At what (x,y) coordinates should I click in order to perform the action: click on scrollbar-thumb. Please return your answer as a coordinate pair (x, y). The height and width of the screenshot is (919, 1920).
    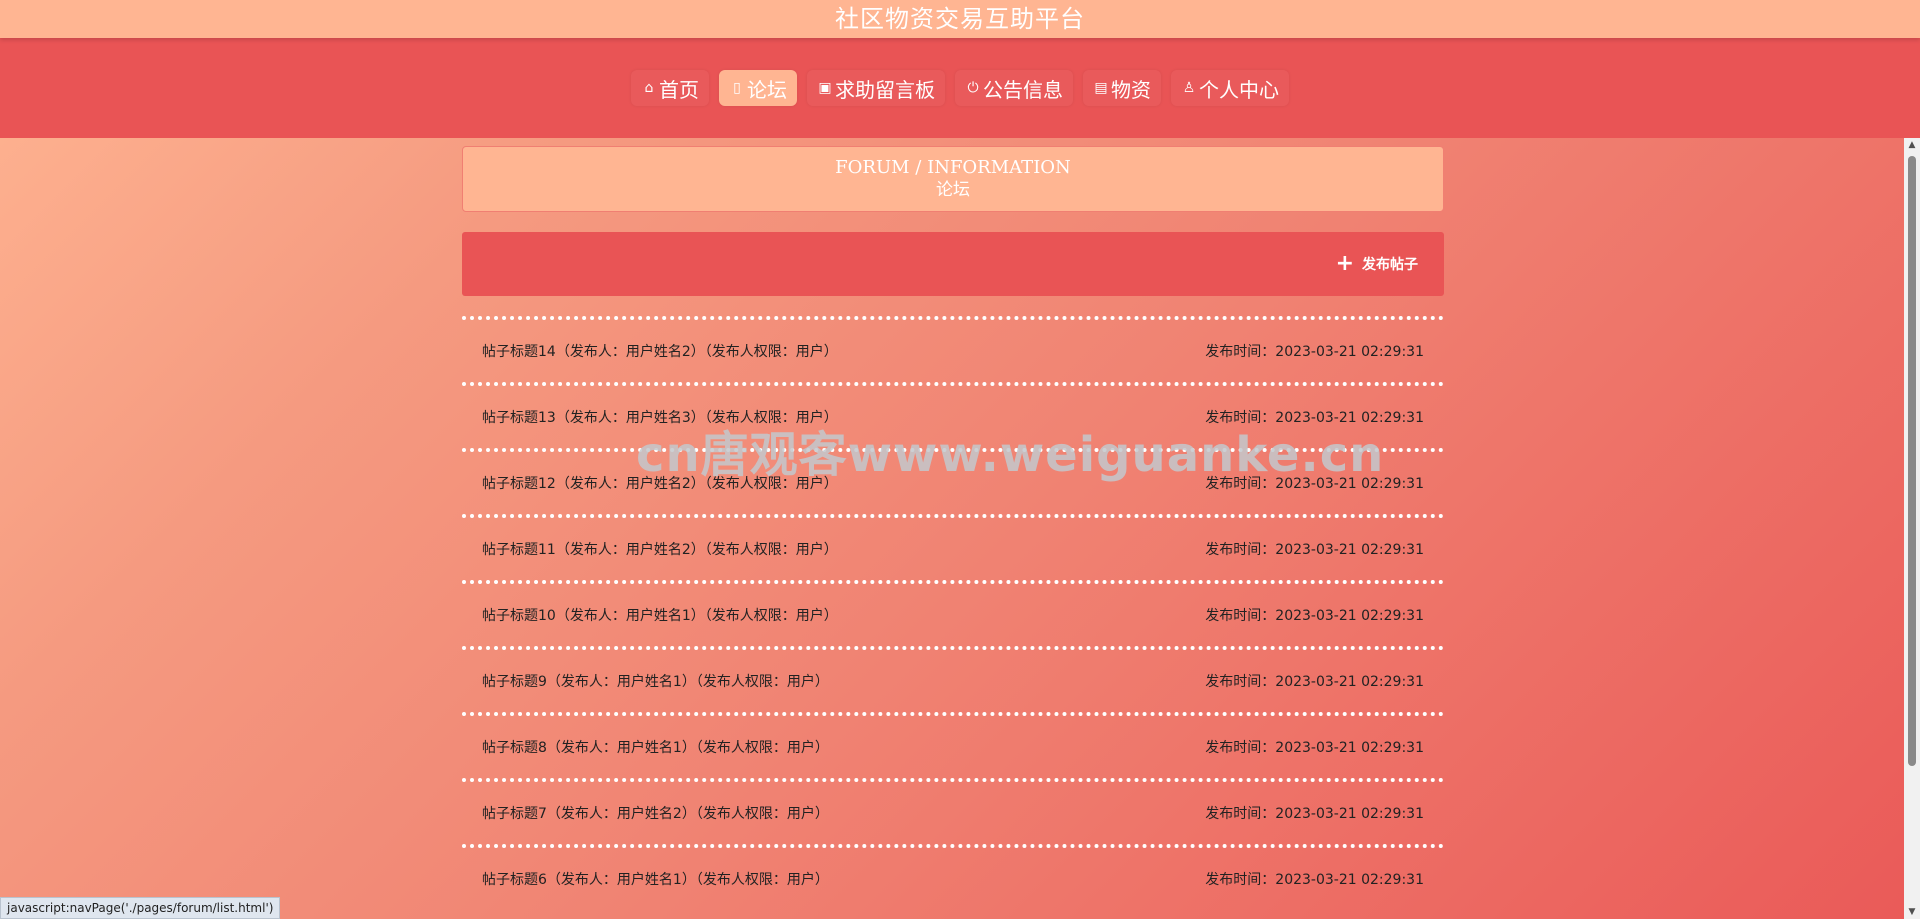
    Looking at the image, I should click on (1912, 461).